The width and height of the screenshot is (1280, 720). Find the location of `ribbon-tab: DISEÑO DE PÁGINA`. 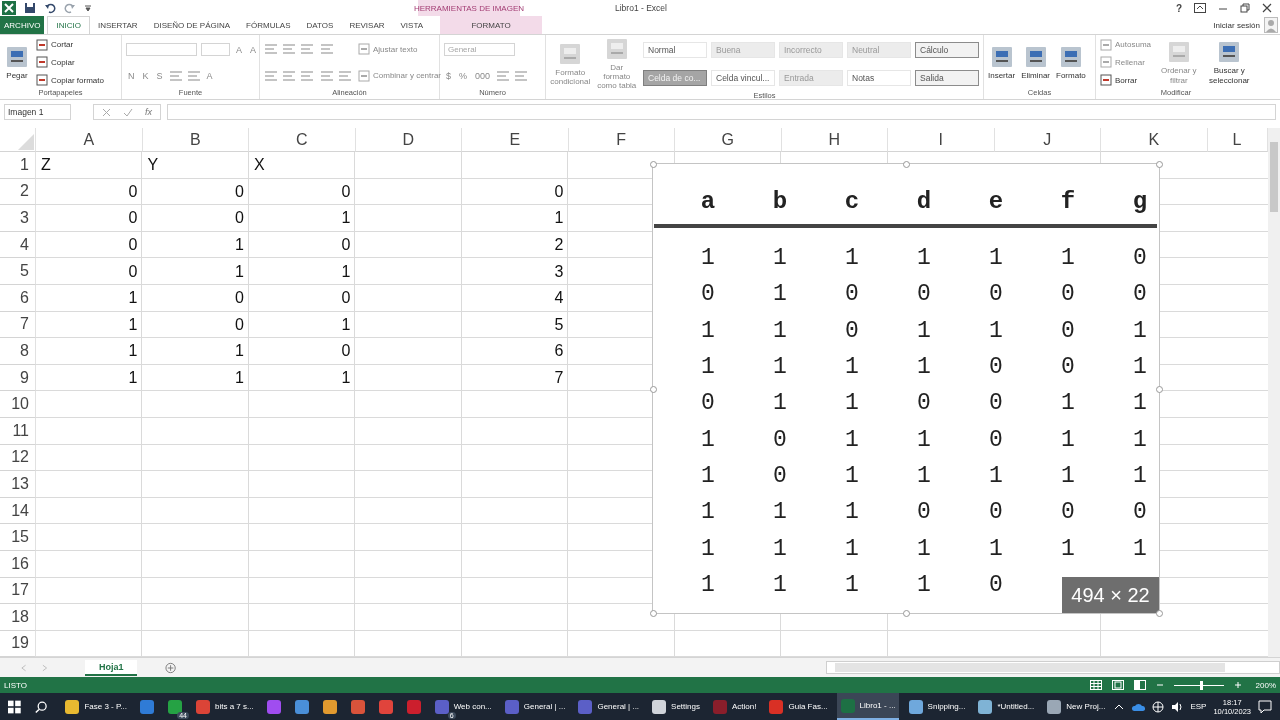

ribbon-tab: DISEÑO DE PÁGINA is located at coordinates (192, 25).